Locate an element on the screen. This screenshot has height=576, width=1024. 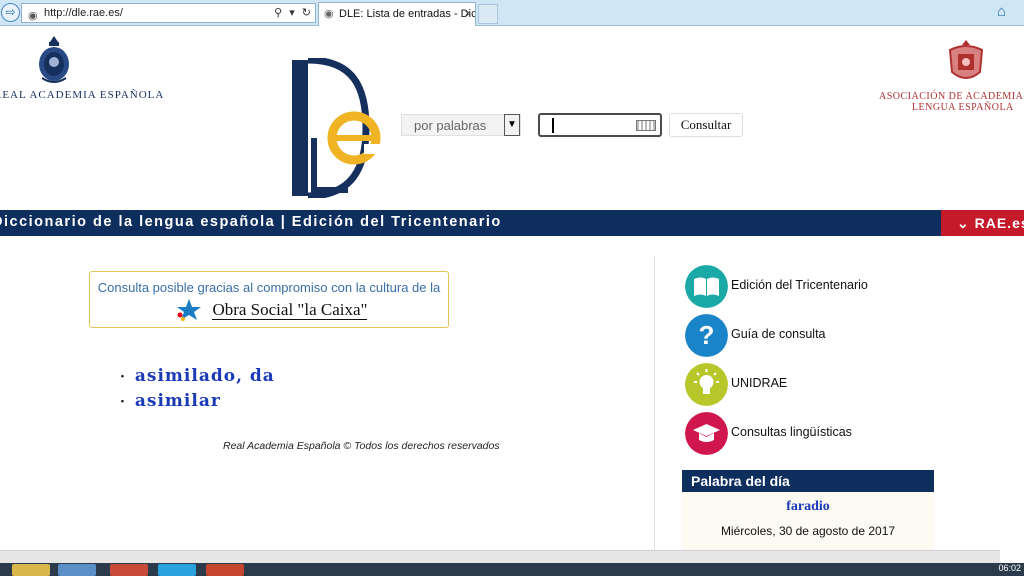
graduation-cap-icon is located at coordinates (706, 433).